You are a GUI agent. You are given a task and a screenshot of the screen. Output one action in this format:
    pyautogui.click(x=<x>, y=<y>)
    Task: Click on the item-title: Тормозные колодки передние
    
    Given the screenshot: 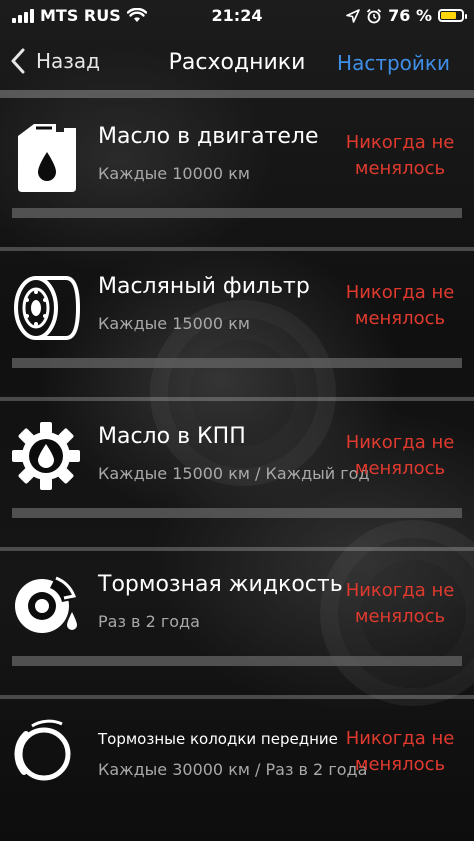 What is the action you would take?
    pyautogui.click(x=218, y=739)
    